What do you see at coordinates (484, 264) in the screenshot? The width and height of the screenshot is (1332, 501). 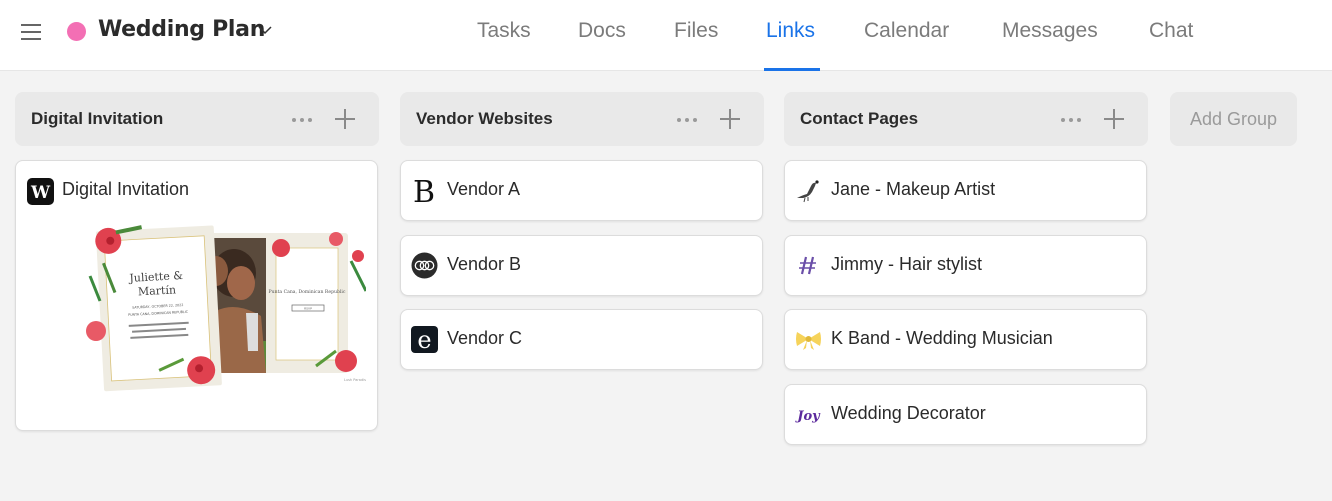 I see `link-label: Vendor B` at bounding box center [484, 264].